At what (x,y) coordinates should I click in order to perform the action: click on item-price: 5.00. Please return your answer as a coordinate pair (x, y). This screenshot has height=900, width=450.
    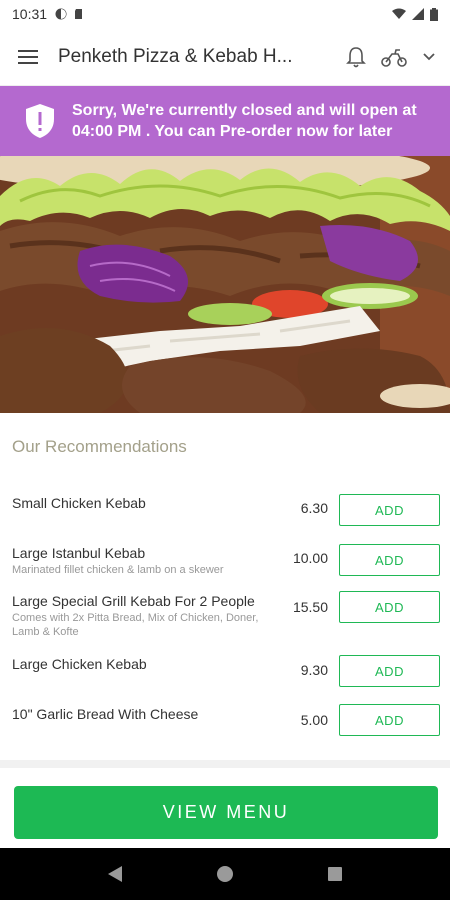
    Looking at the image, I should click on (314, 720).